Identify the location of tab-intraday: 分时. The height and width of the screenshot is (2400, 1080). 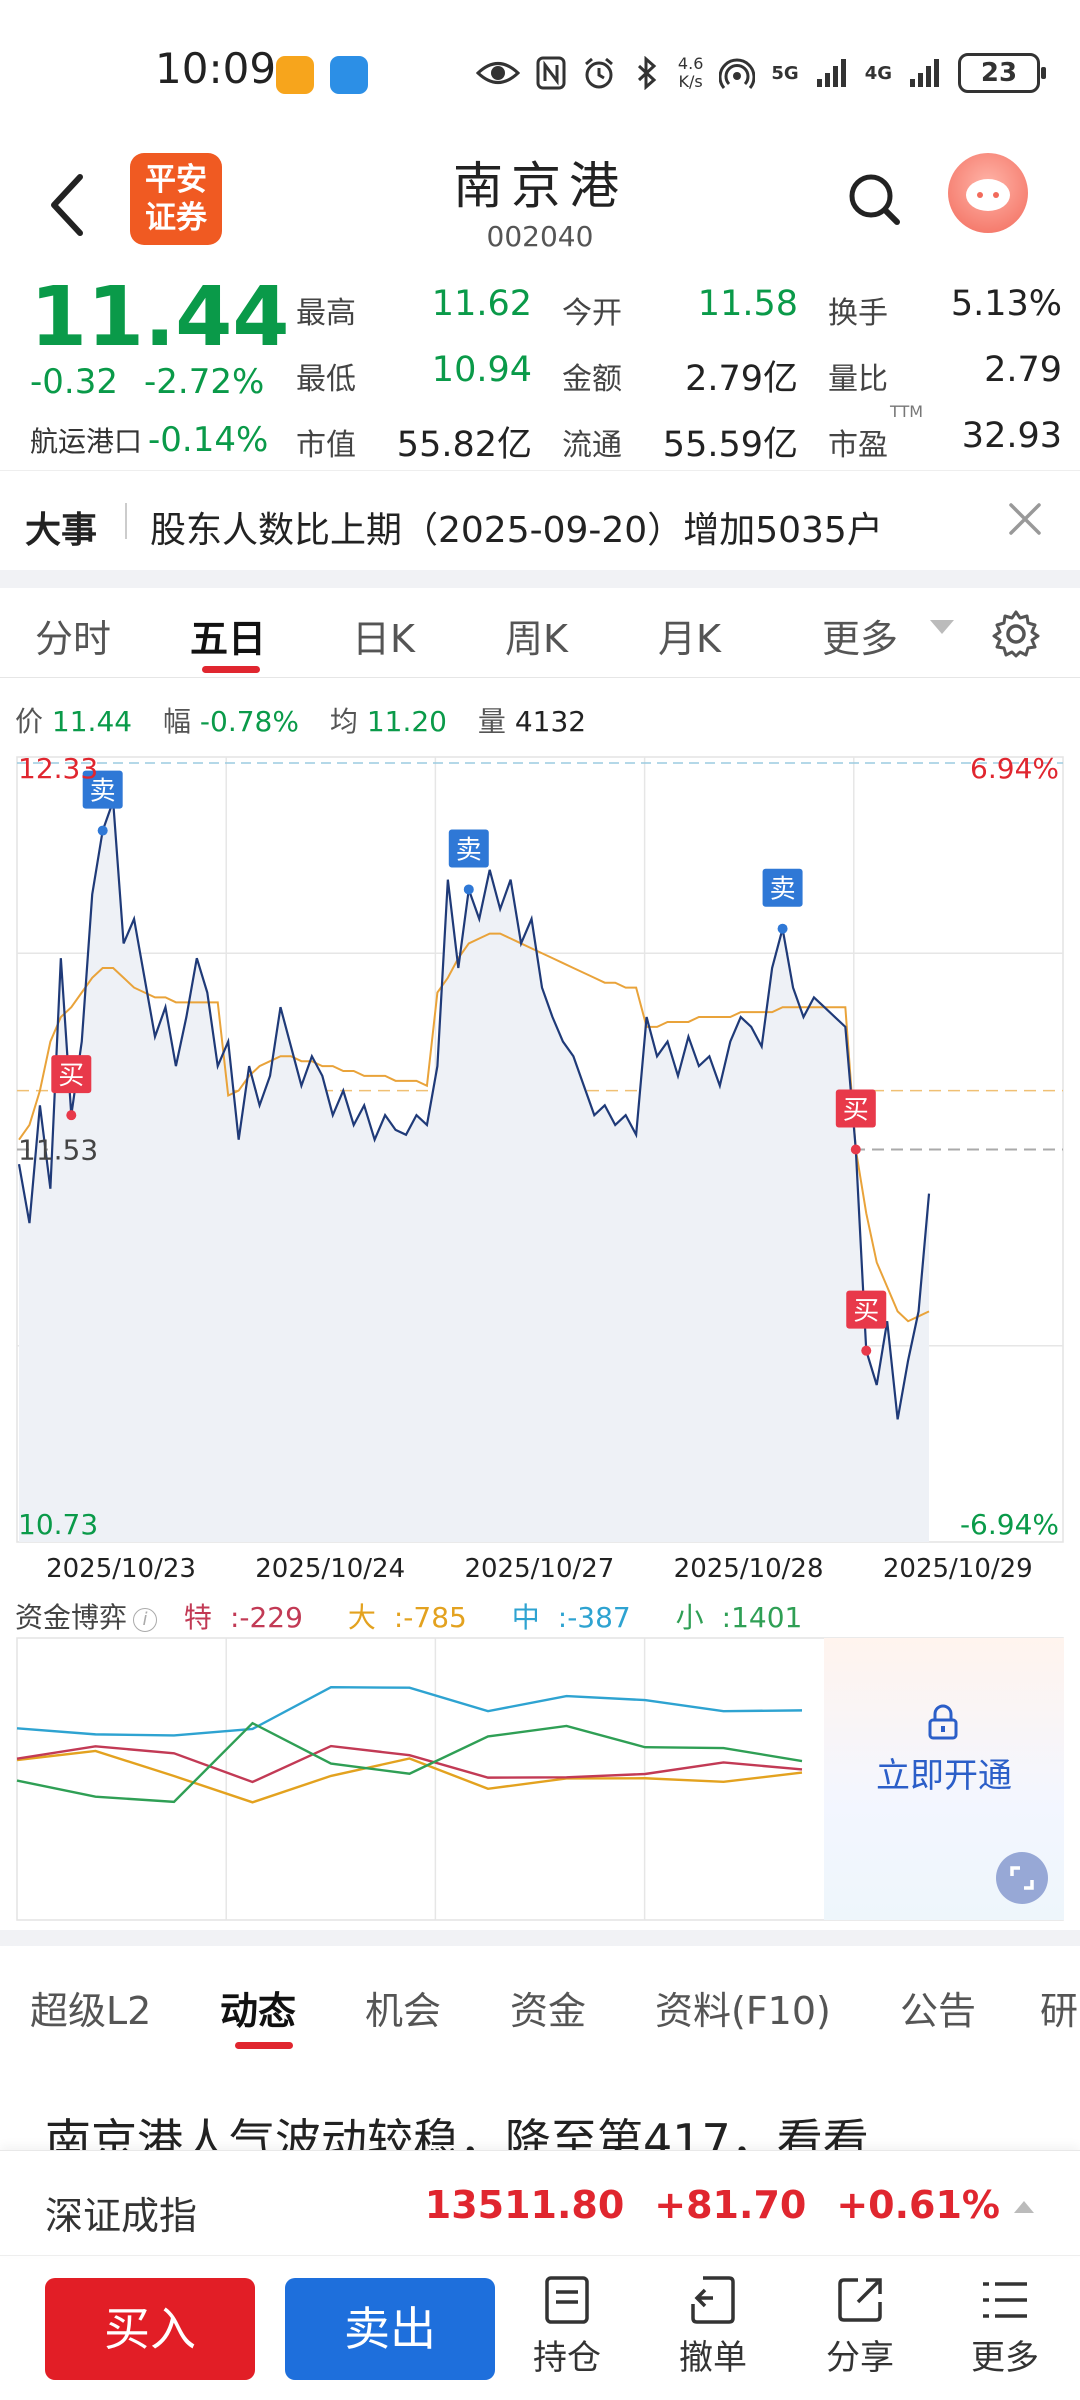
(73, 635).